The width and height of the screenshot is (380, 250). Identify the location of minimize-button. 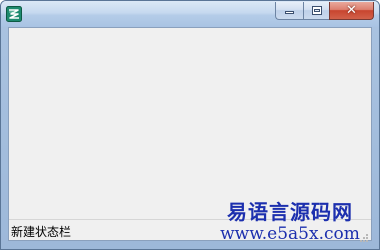
(289, 11).